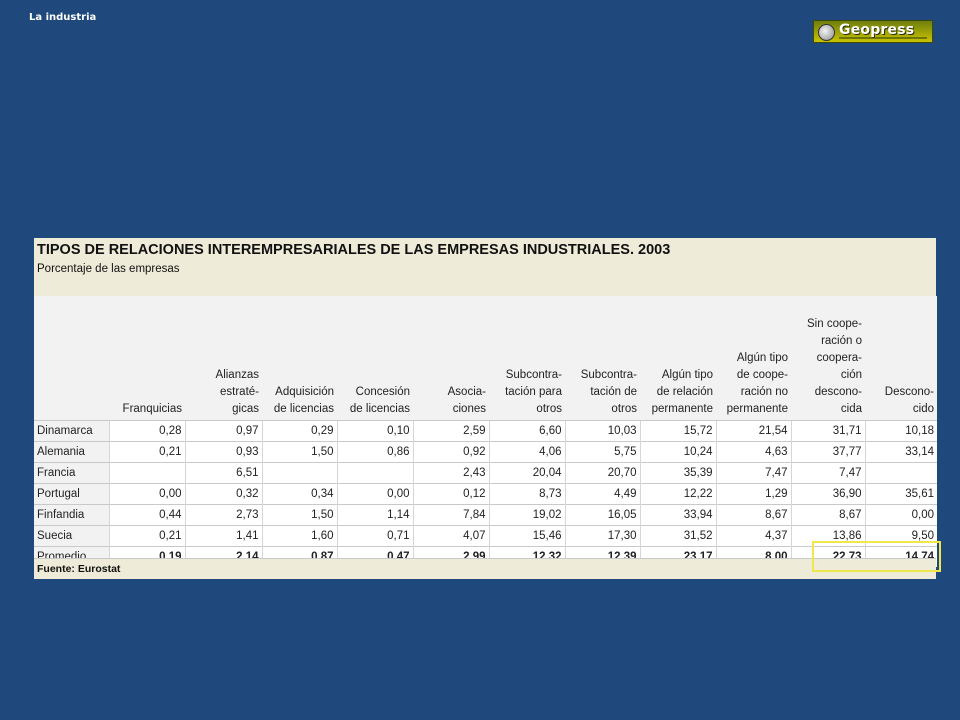 The height and width of the screenshot is (720, 960). I want to click on table-cell: 0,34, so click(299, 494).